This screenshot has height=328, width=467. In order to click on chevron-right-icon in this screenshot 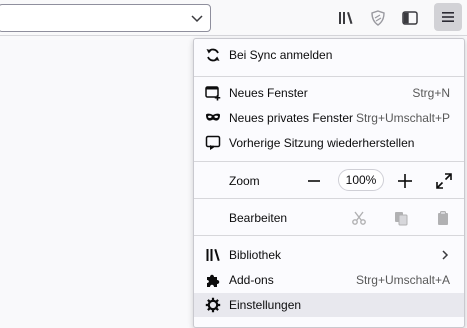, I will do `click(445, 255)`.